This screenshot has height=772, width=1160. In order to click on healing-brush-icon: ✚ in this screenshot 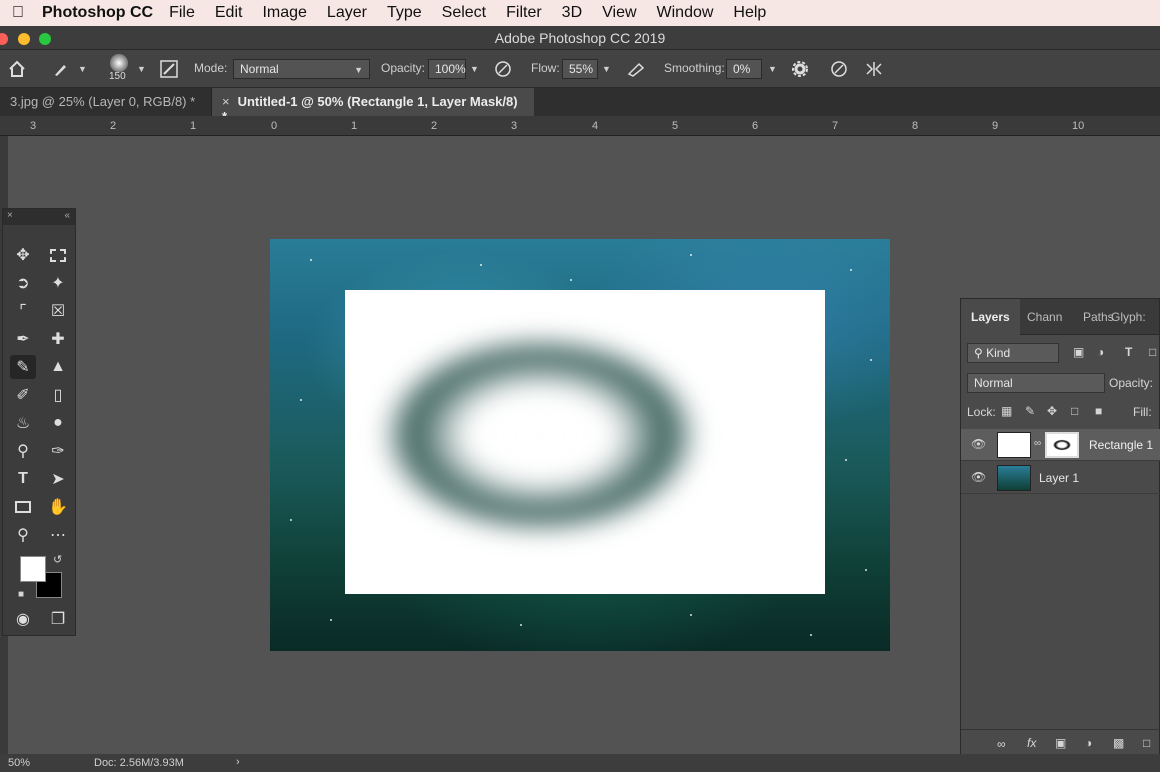, I will do `click(58, 339)`.